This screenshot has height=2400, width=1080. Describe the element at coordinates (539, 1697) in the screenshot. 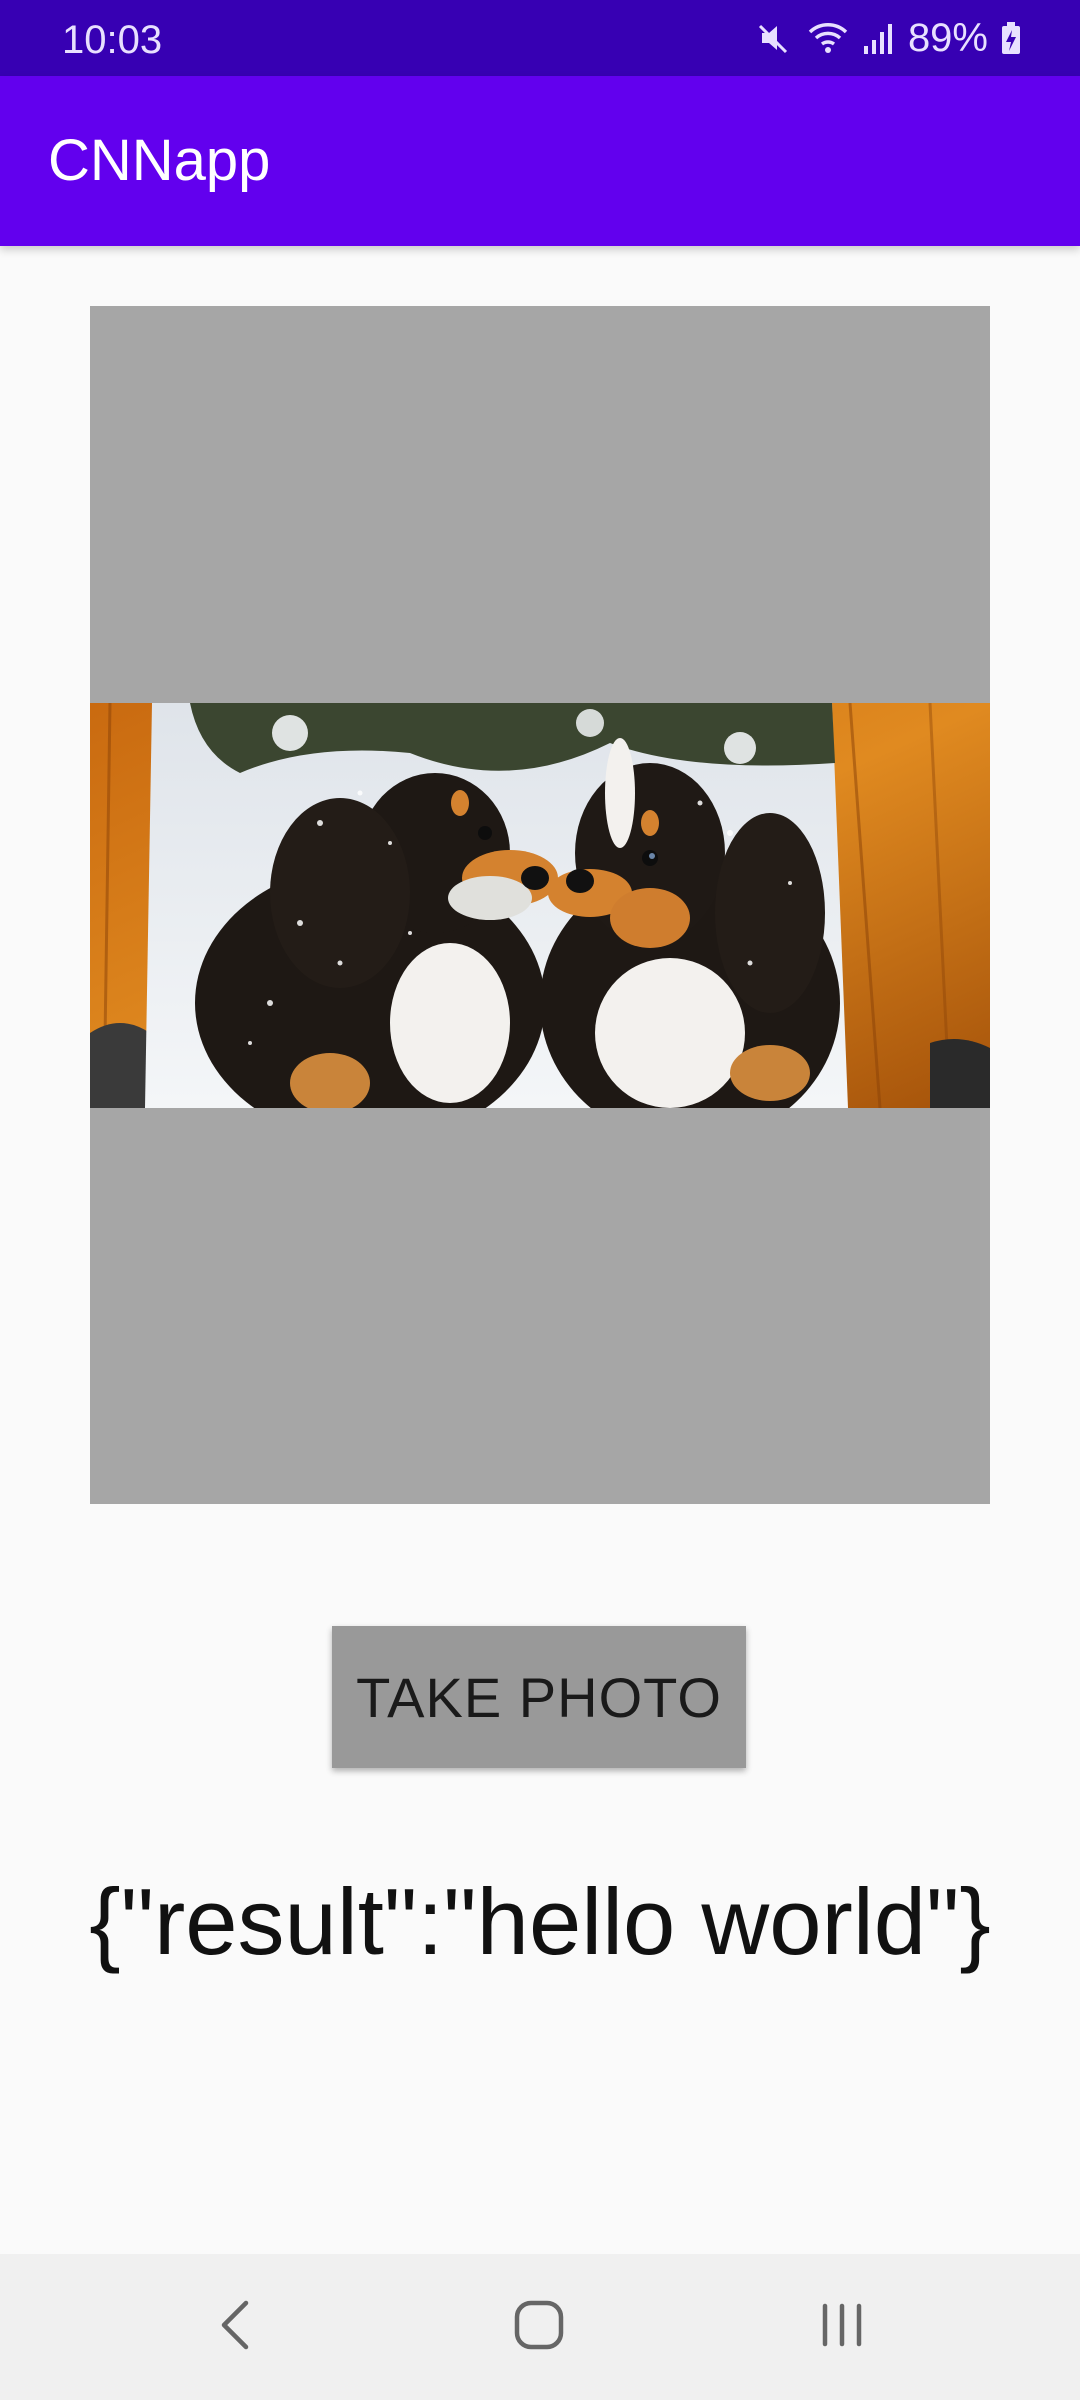

I see `take-photo-button: TAKE PHOTO` at that location.